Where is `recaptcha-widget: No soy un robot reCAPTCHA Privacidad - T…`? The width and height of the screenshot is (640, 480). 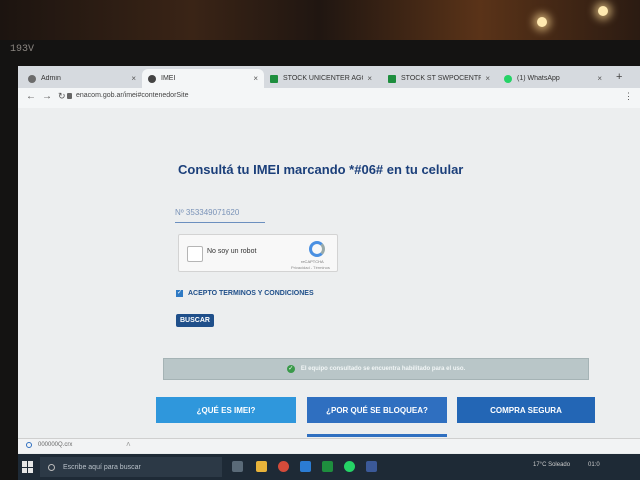
recaptcha-widget: No soy un robot reCAPTCHA Privacidad - T… is located at coordinates (258, 253).